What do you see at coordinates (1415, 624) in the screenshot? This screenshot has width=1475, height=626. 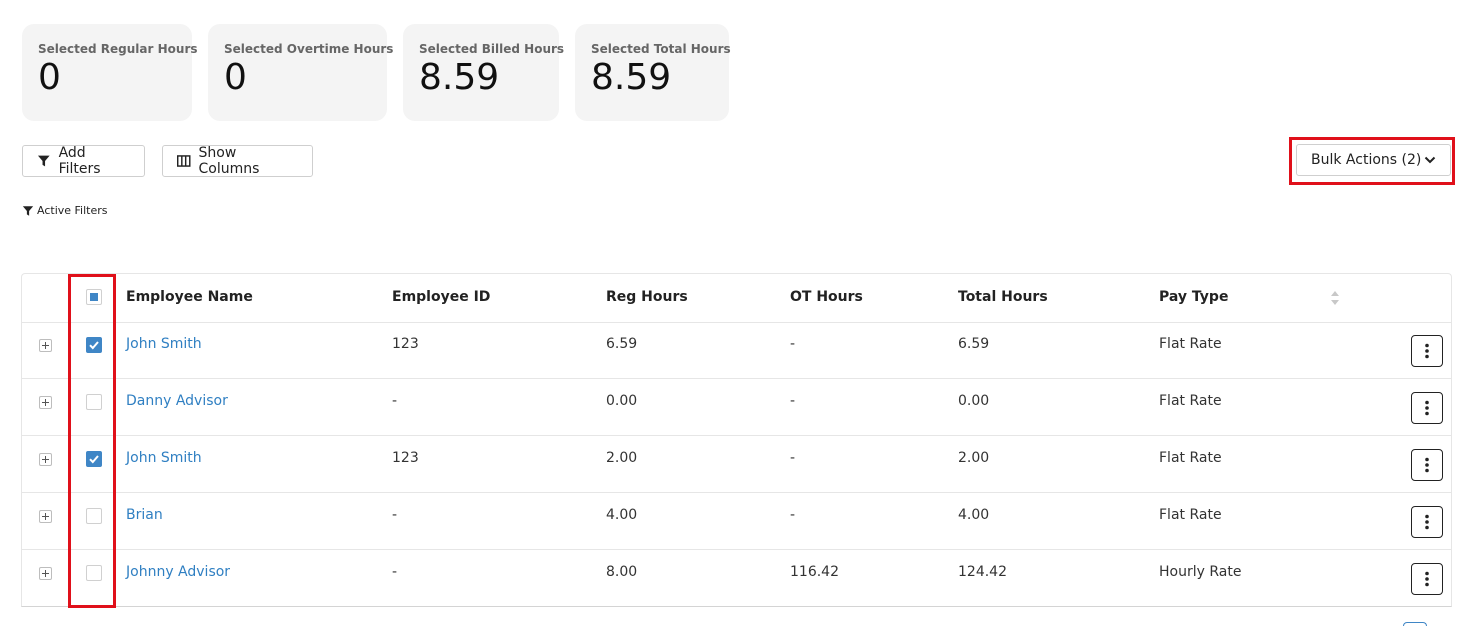 I see `pagination-control` at bounding box center [1415, 624].